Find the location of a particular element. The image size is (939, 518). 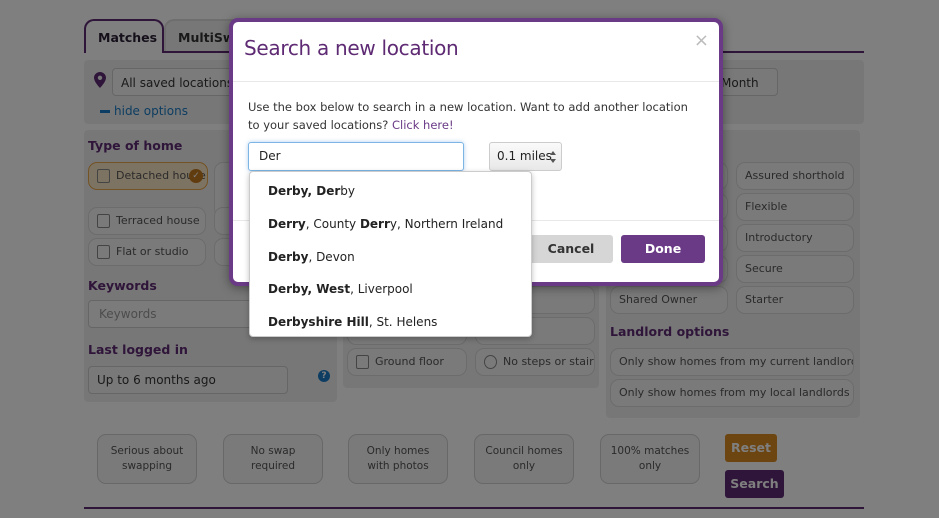

suggestion-item: Derby, West, Liverpool is located at coordinates (340, 289).